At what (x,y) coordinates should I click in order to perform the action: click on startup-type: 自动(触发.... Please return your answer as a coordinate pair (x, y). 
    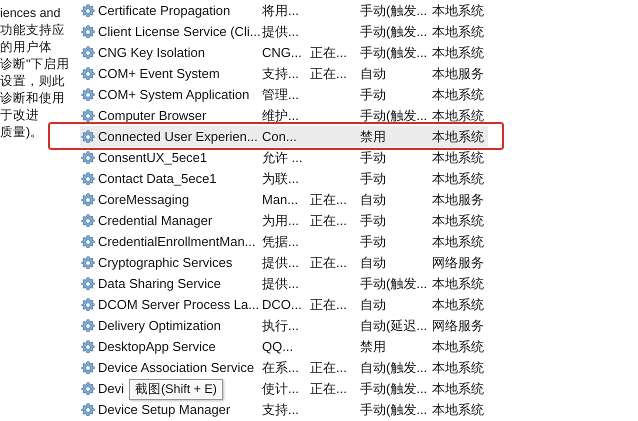
    Looking at the image, I should click on (394, 367).